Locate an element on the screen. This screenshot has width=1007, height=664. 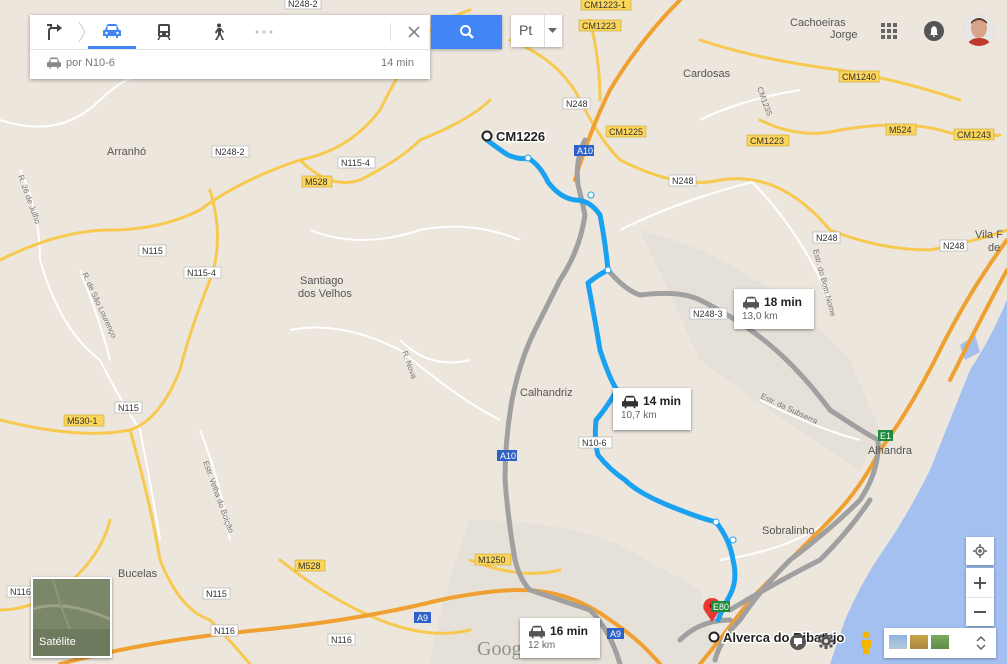
zoom-in-button is located at coordinates (980, 583).